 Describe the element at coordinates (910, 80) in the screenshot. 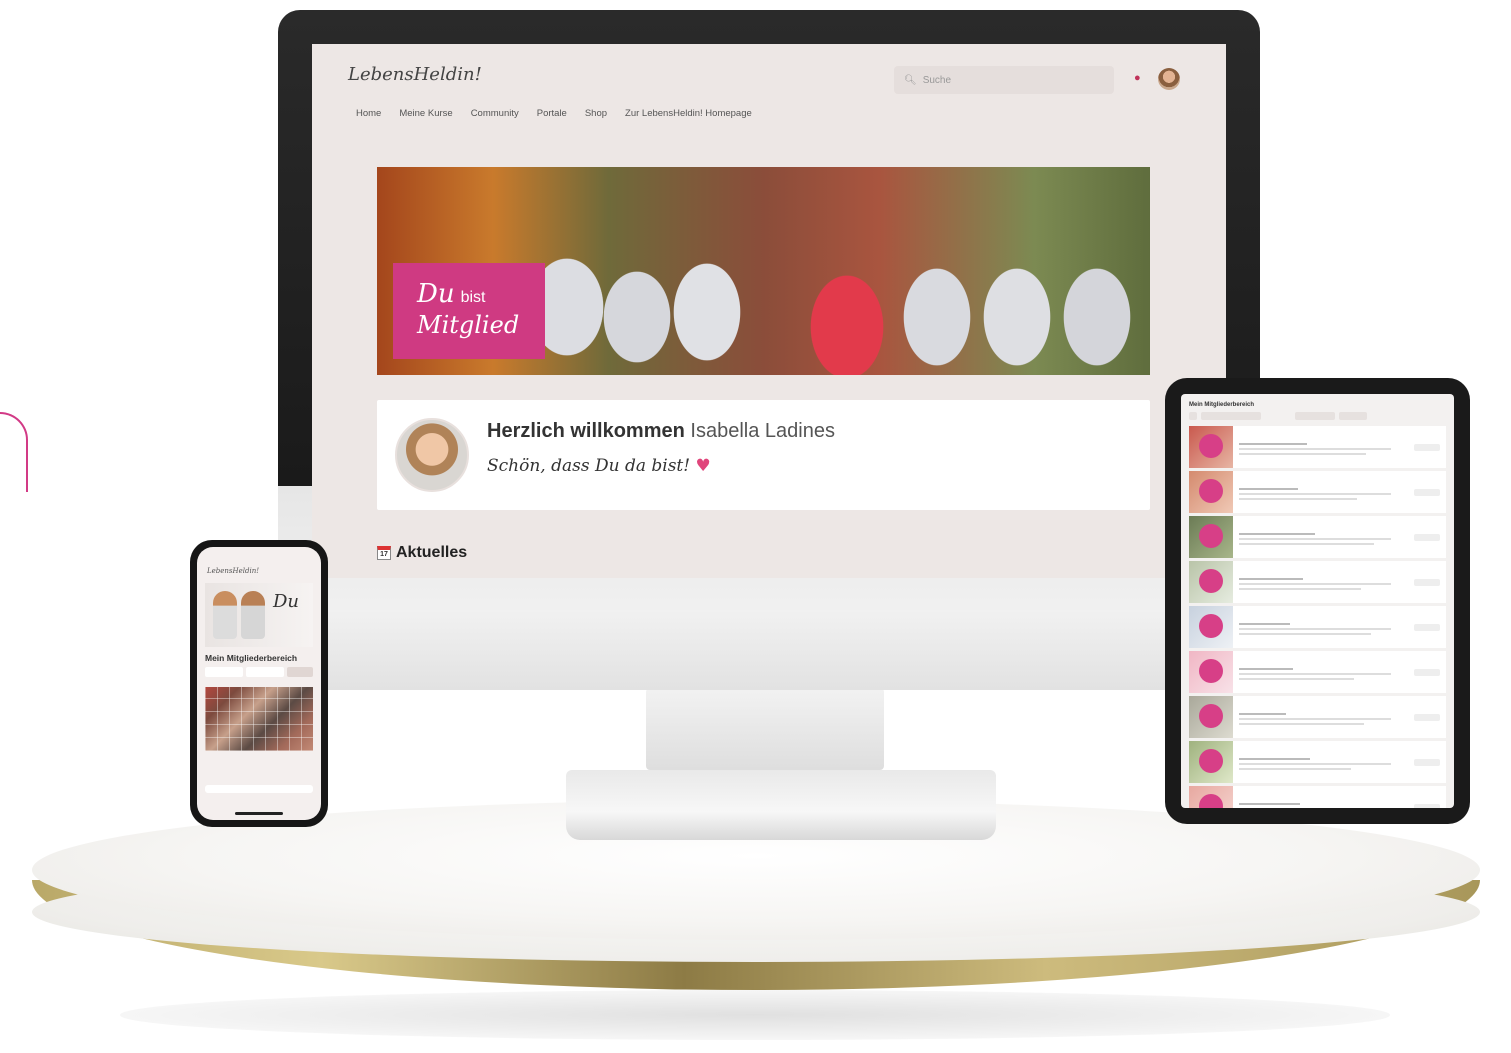

I see `search-icon: 🔍︎` at that location.